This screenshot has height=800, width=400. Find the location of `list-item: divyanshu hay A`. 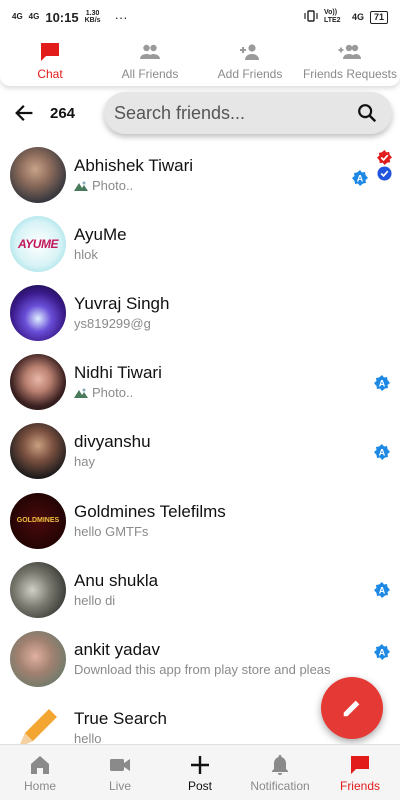

list-item: divyanshu hay A is located at coordinates (200, 451).